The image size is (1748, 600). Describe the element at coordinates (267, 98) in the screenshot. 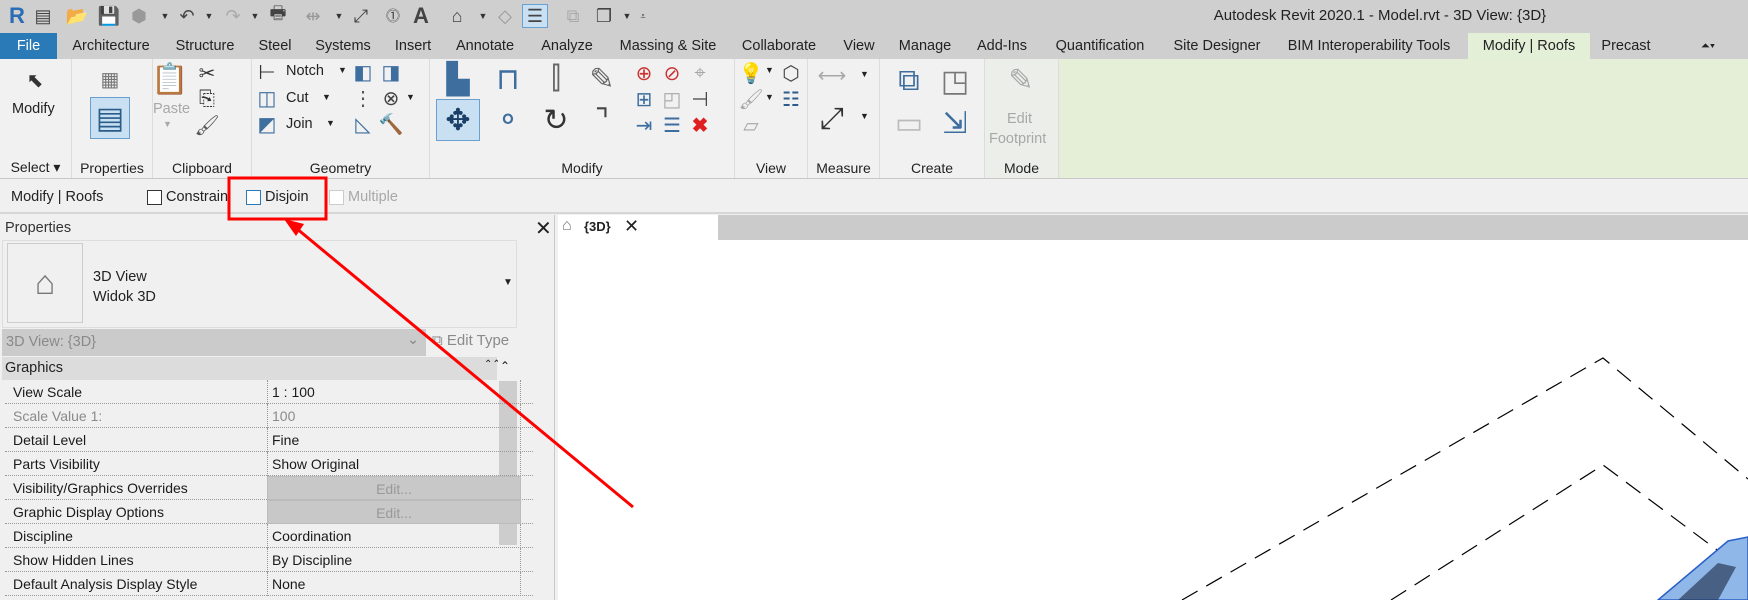

I see `cut-geometry-icon: ◫` at that location.